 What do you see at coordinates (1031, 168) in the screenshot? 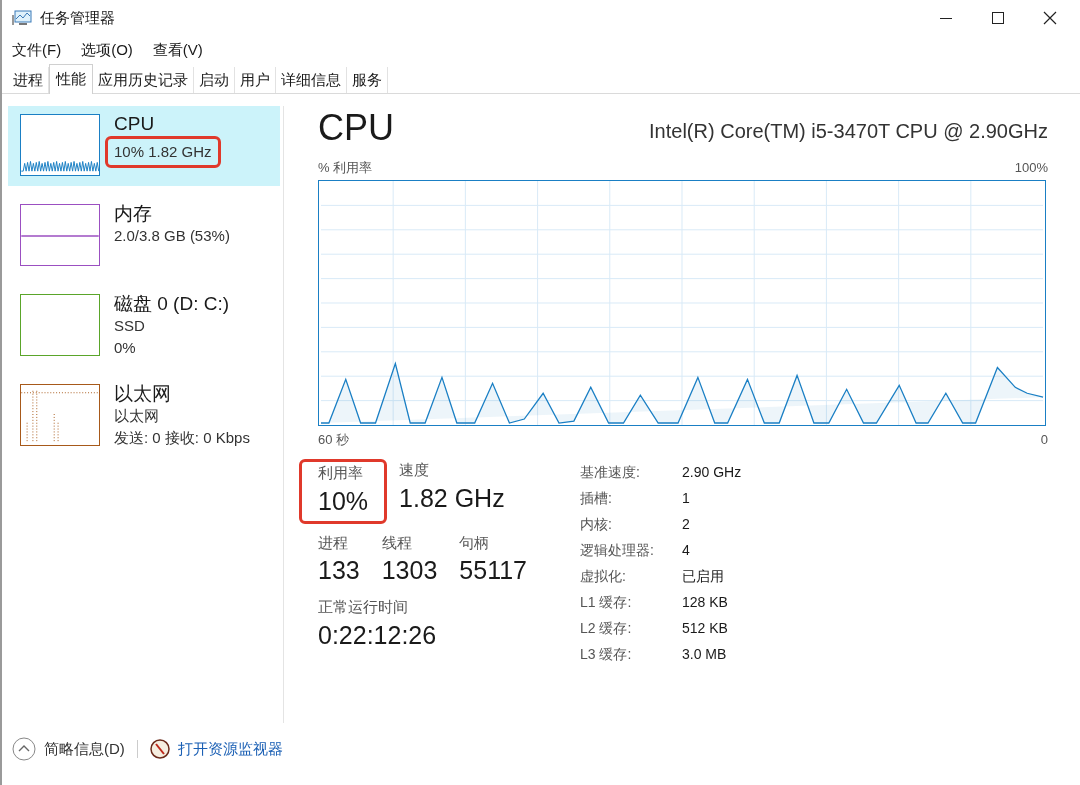
I see `axis-label: 100%` at bounding box center [1031, 168].